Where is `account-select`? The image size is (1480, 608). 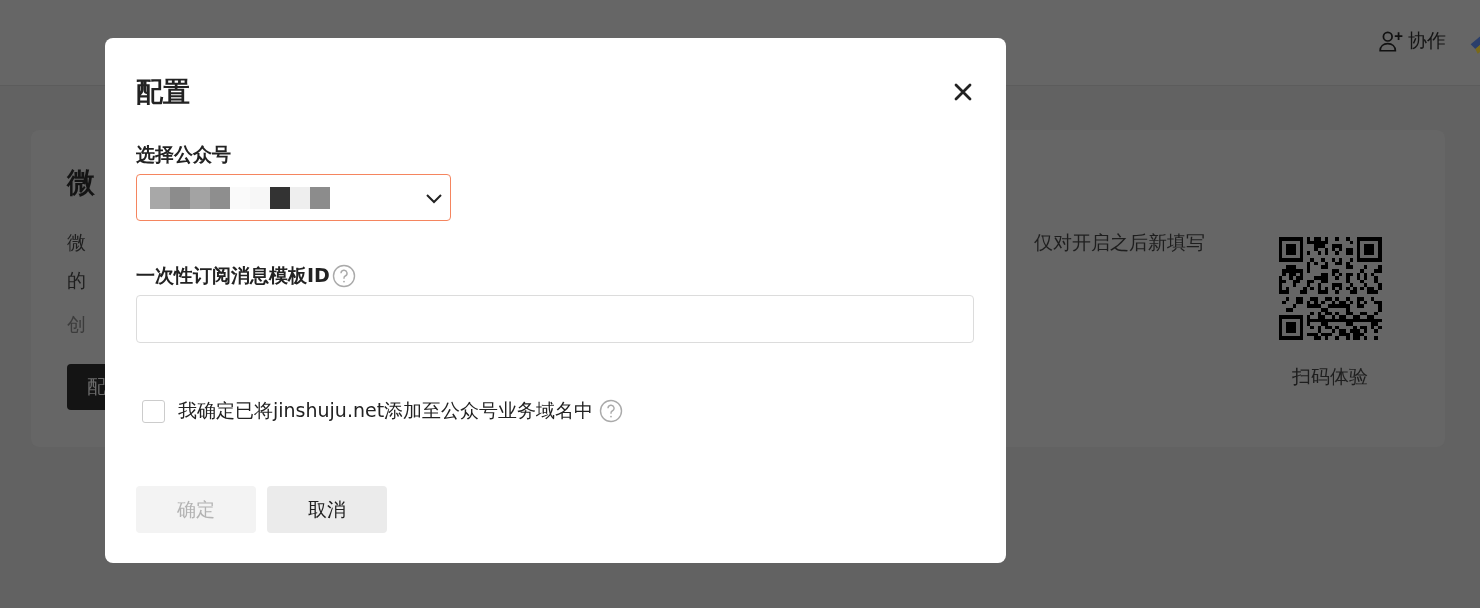
account-select is located at coordinates (293, 197).